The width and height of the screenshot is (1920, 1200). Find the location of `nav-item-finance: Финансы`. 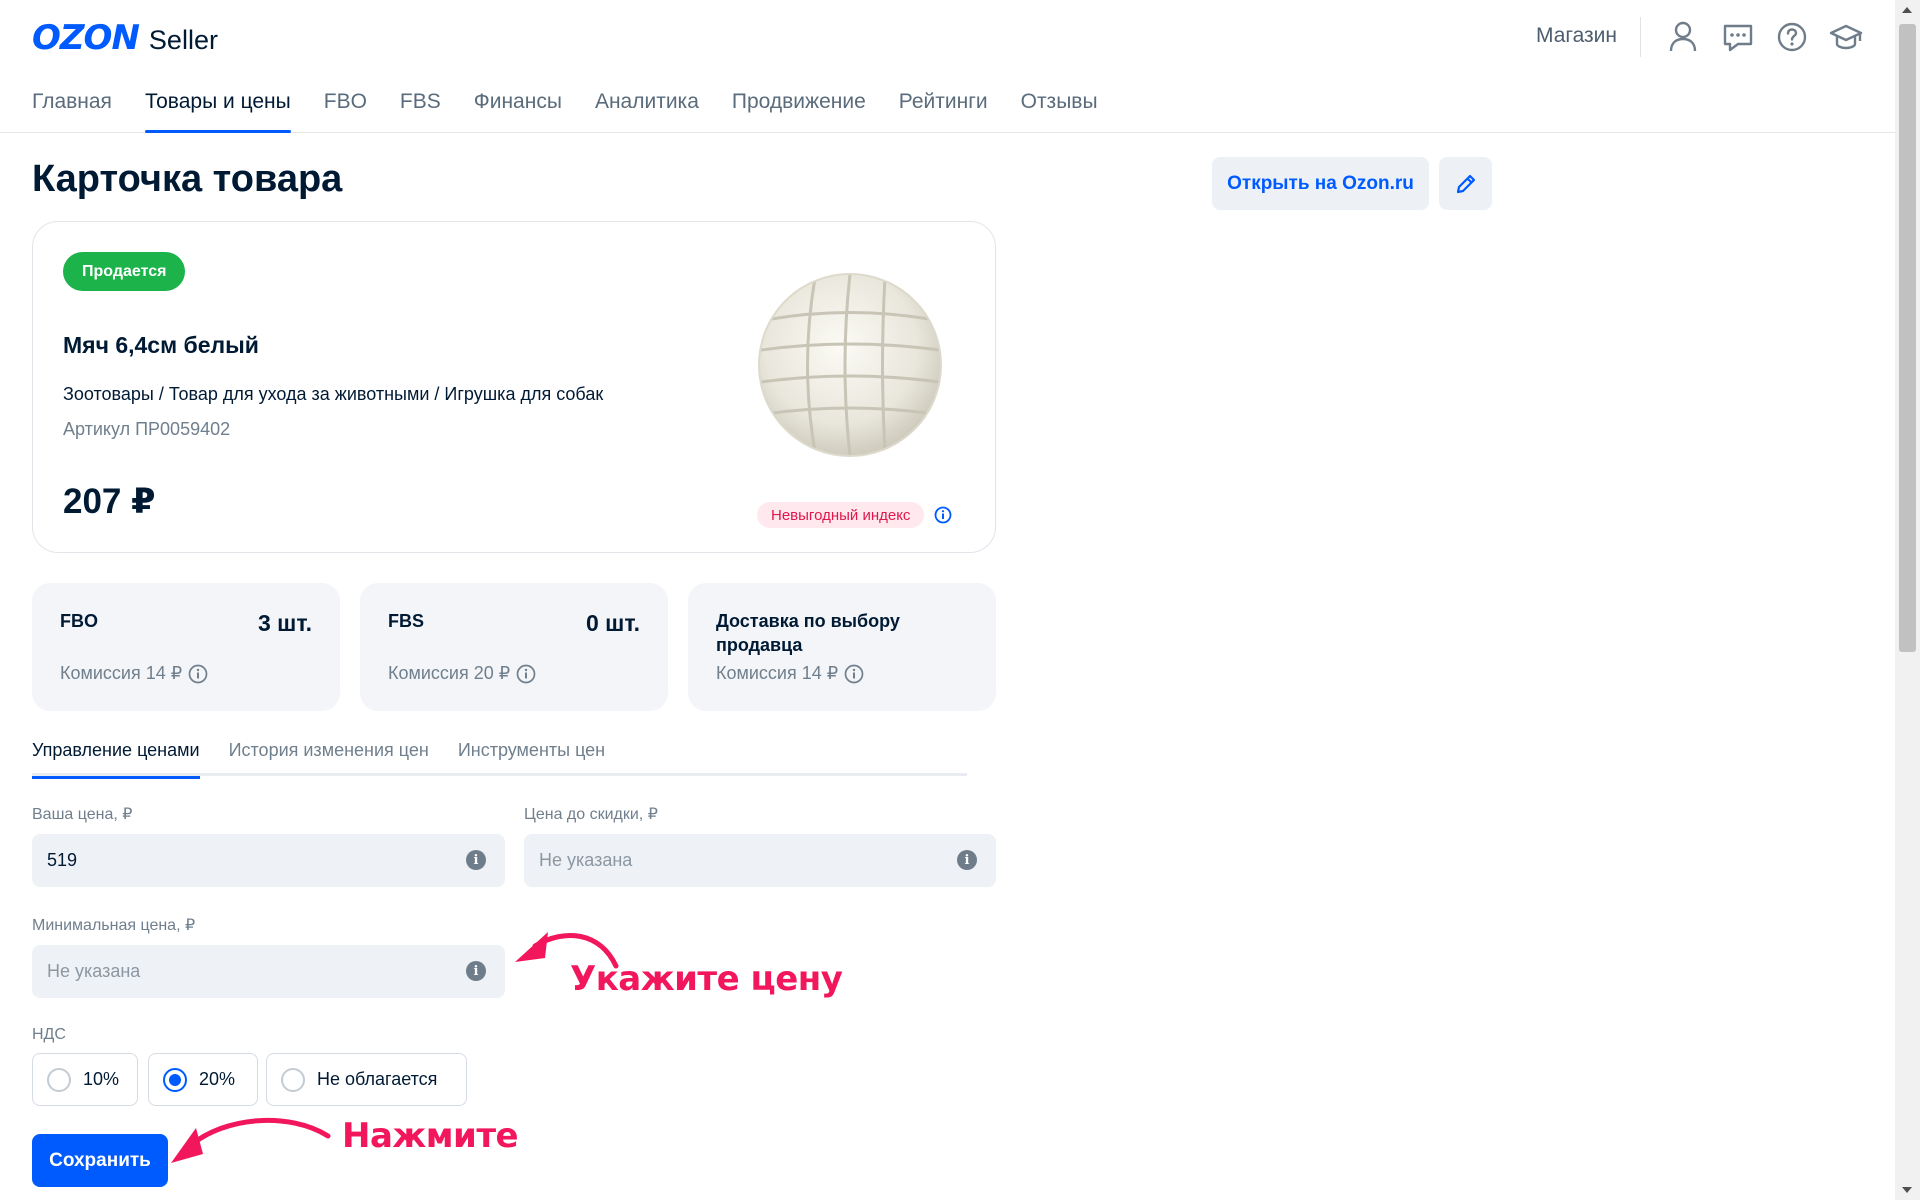

nav-item-finance: Финансы is located at coordinates (518, 111).